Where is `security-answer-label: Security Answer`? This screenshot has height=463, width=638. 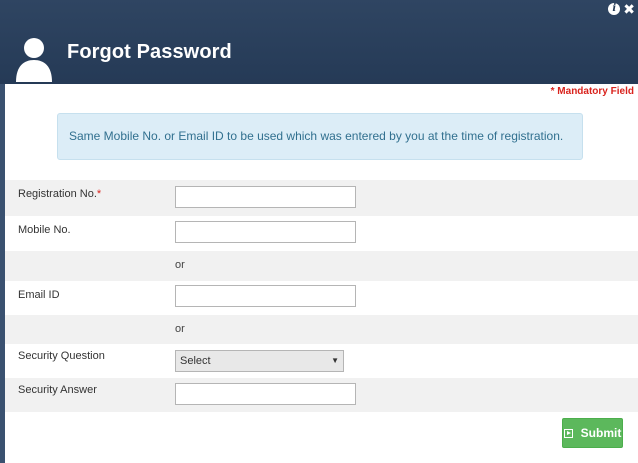
security-answer-label: Security Answer is located at coordinates (57, 390).